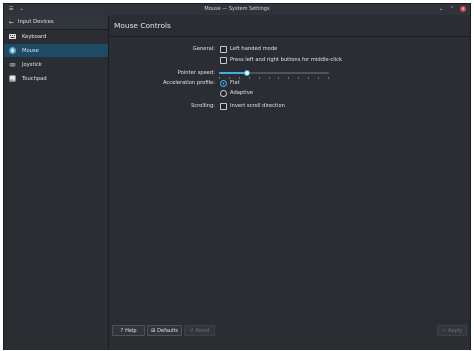  Describe the element at coordinates (142, 25) in the screenshot. I see `page-title: Mouse Controls` at that location.